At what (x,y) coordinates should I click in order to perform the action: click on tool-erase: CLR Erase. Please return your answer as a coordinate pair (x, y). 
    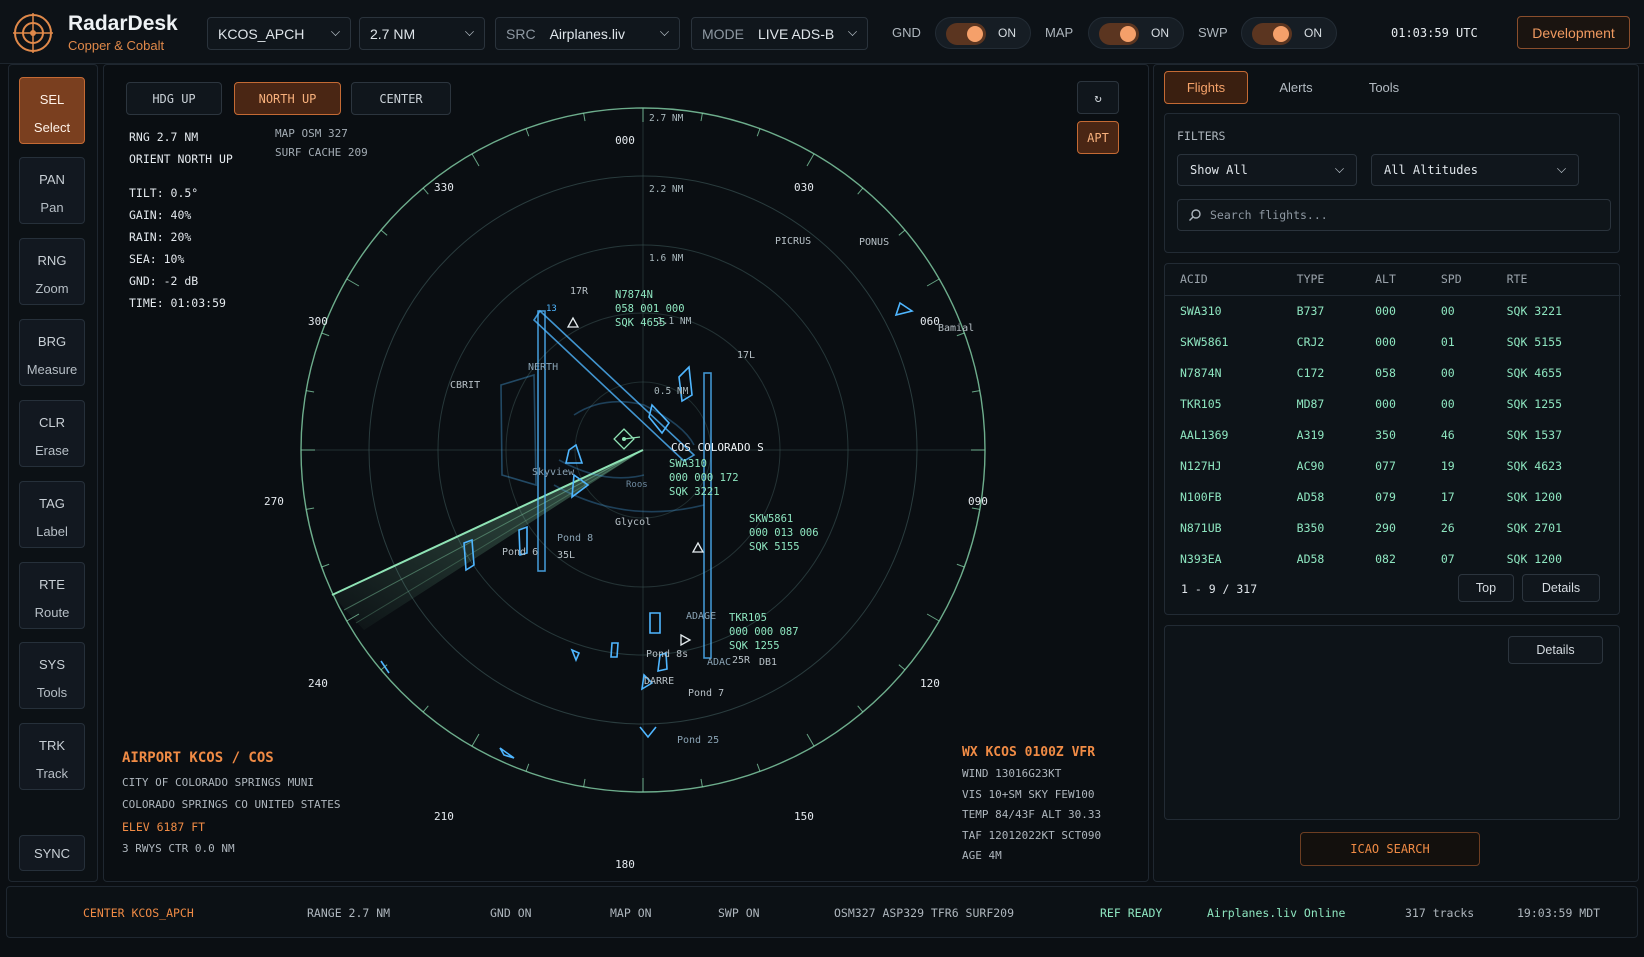
    Looking at the image, I should click on (52, 433).